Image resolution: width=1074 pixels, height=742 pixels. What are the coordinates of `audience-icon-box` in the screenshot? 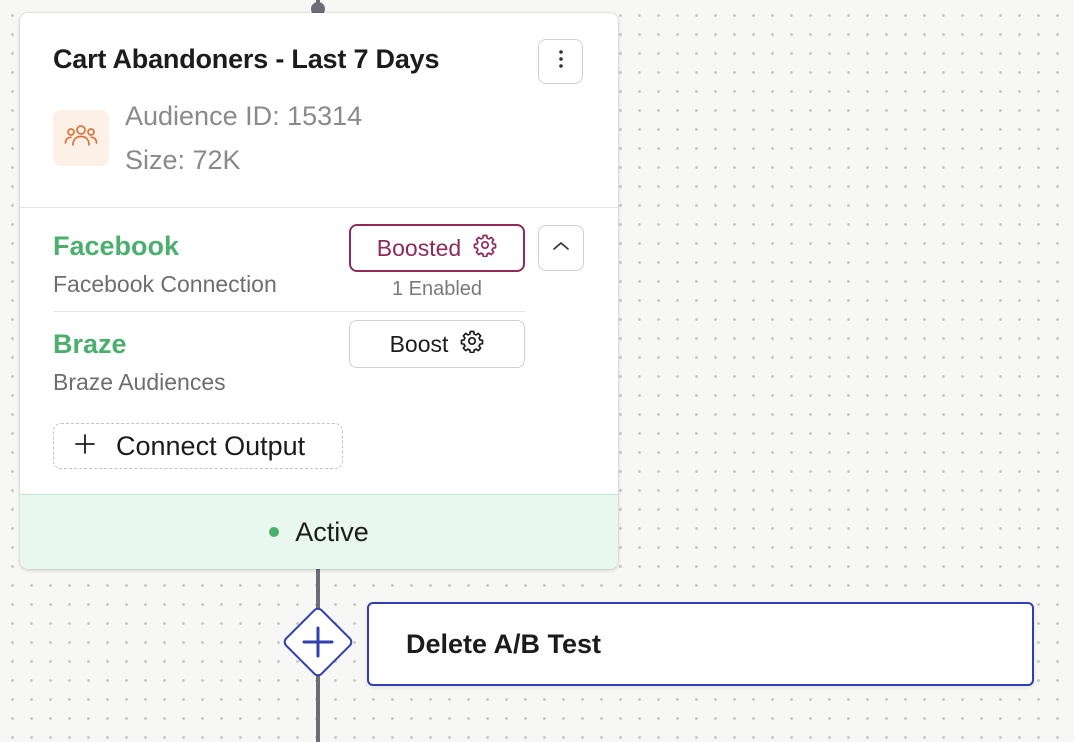 It's located at (81, 138).